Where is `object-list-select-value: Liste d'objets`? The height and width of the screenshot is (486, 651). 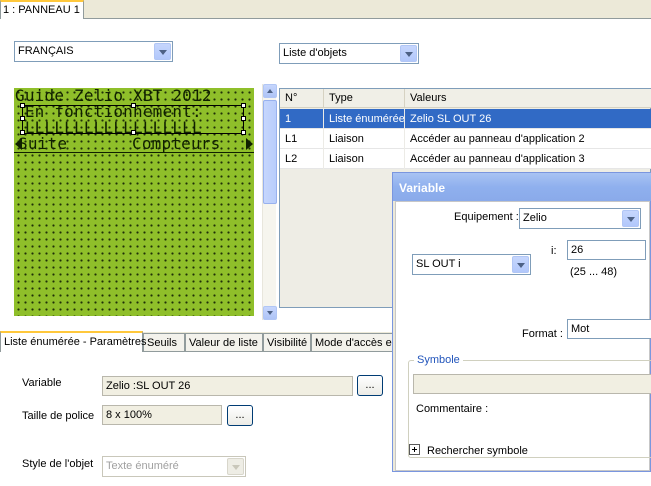
object-list-select-value: Liste d'objets is located at coordinates (315, 53).